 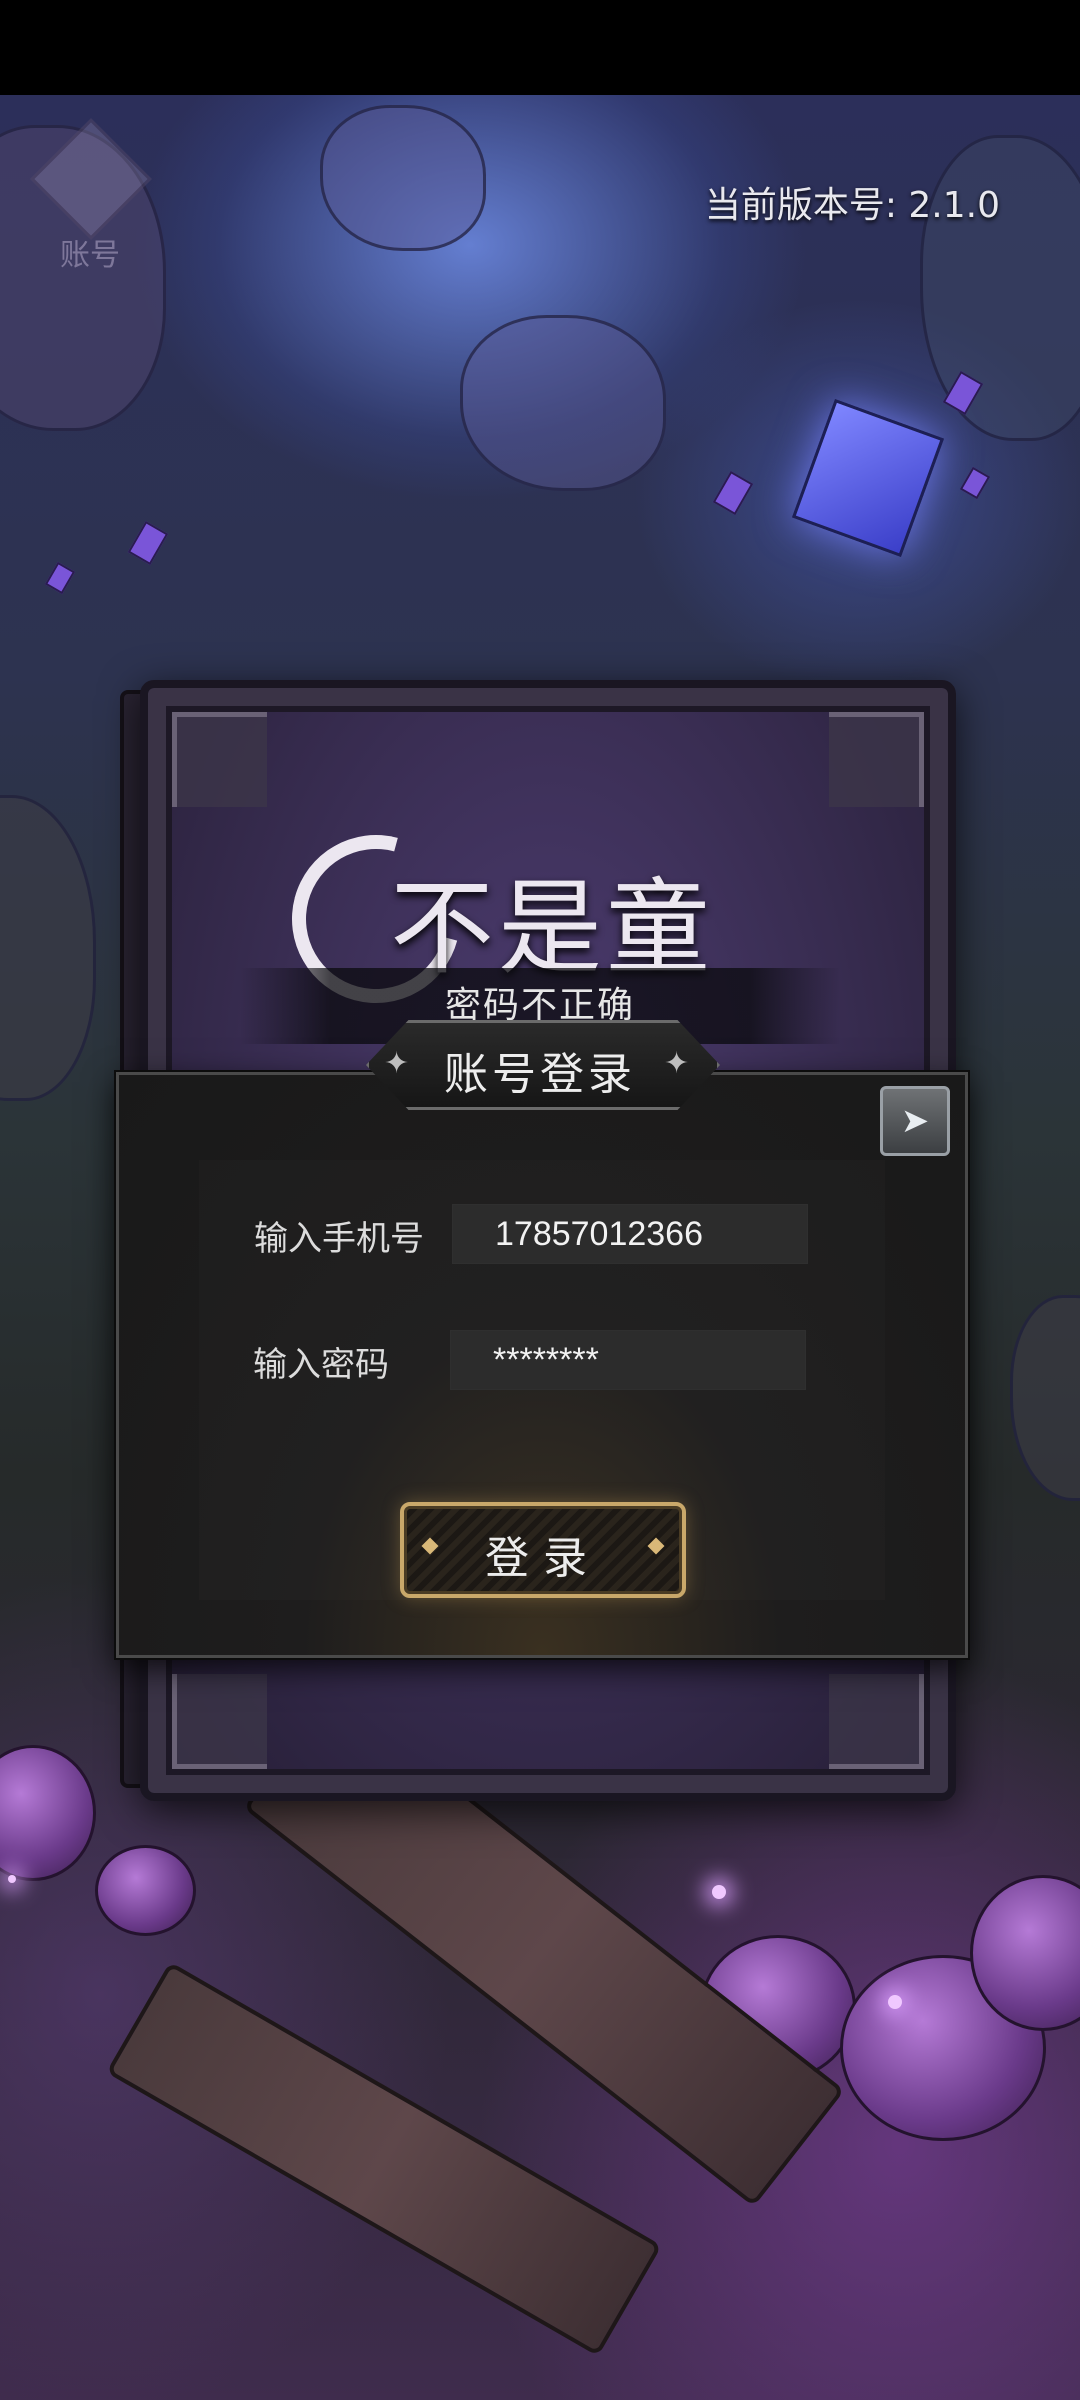 I want to click on close-button: ➤, so click(x=915, y=1121).